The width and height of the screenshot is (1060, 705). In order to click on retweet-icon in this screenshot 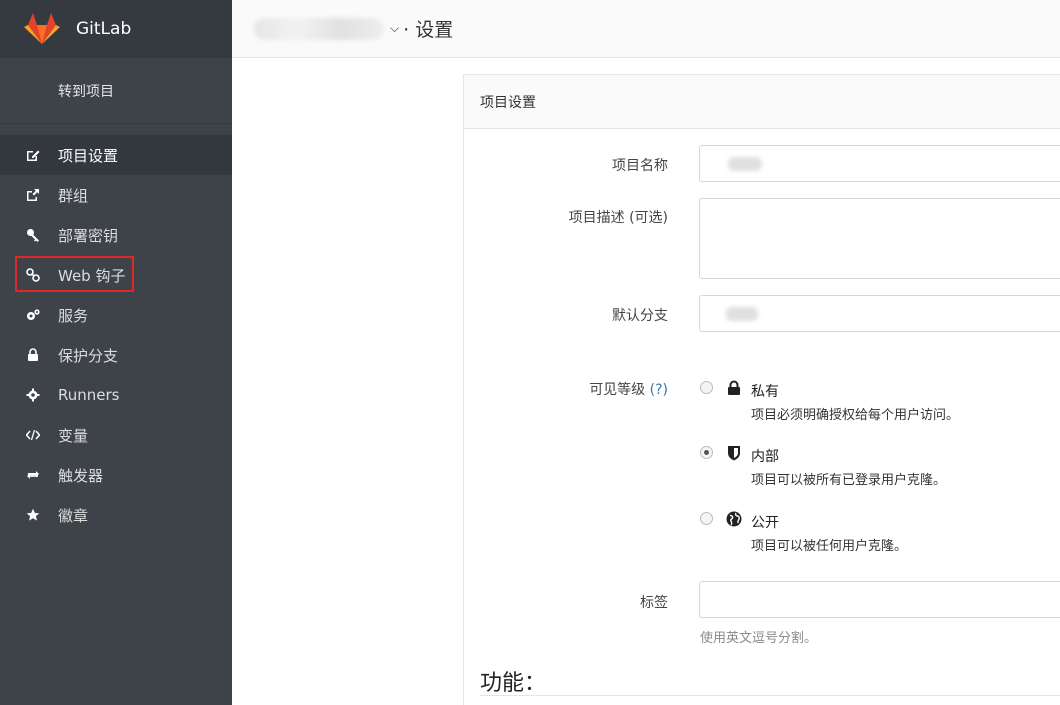, I will do `click(33, 475)`.